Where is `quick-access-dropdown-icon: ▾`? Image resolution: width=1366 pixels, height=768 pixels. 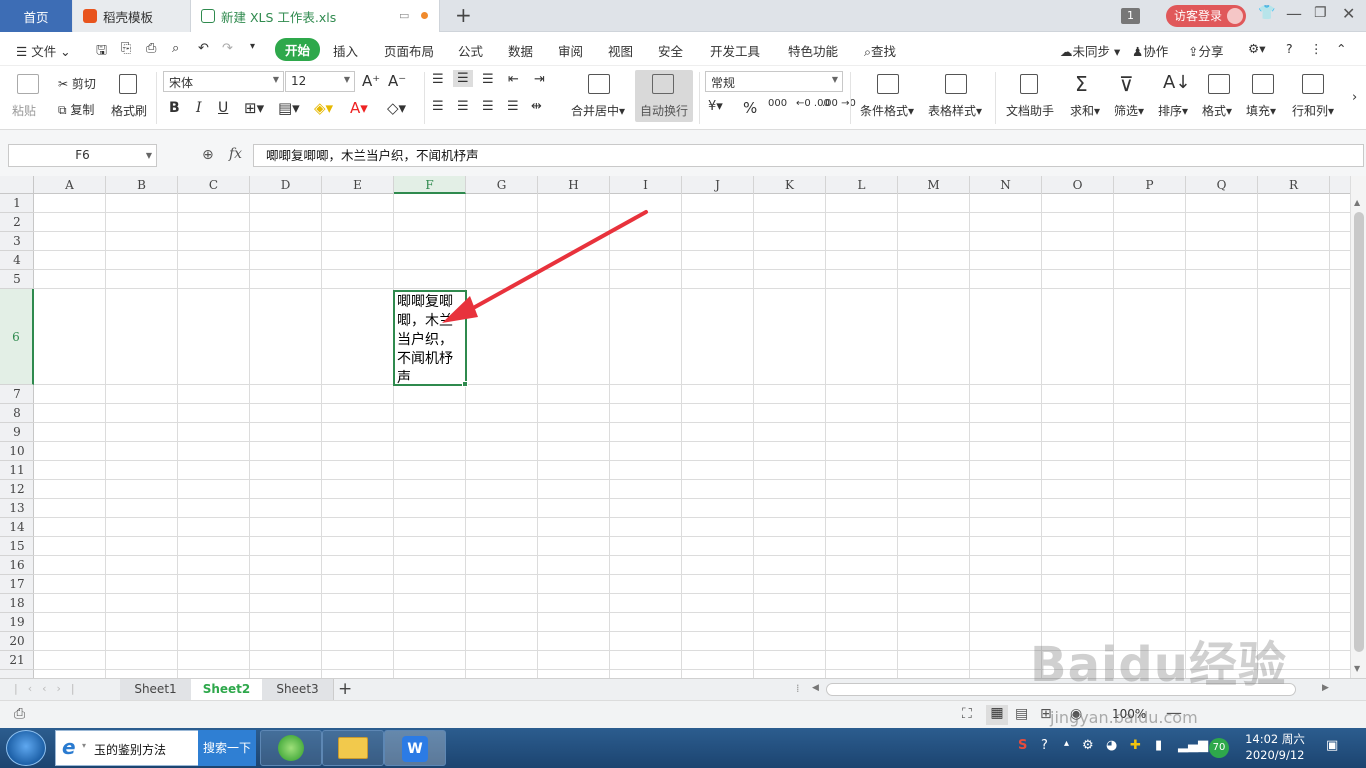
quick-access-dropdown-icon: ▾ is located at coordinates (252, 46).